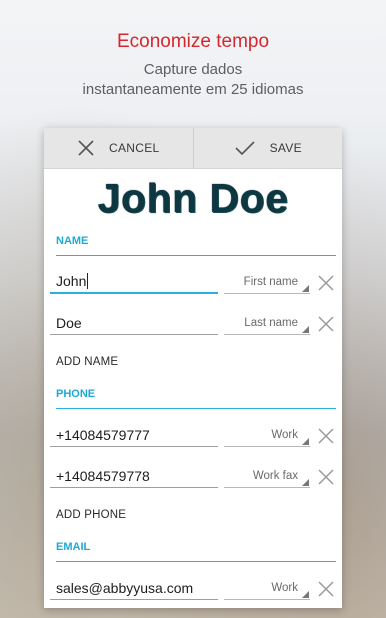 This screenshot has width=386, height=618. Describe the element at coordinates (271, 323) in the screenshot. I see `last-name-type-label: Last name` at that location.